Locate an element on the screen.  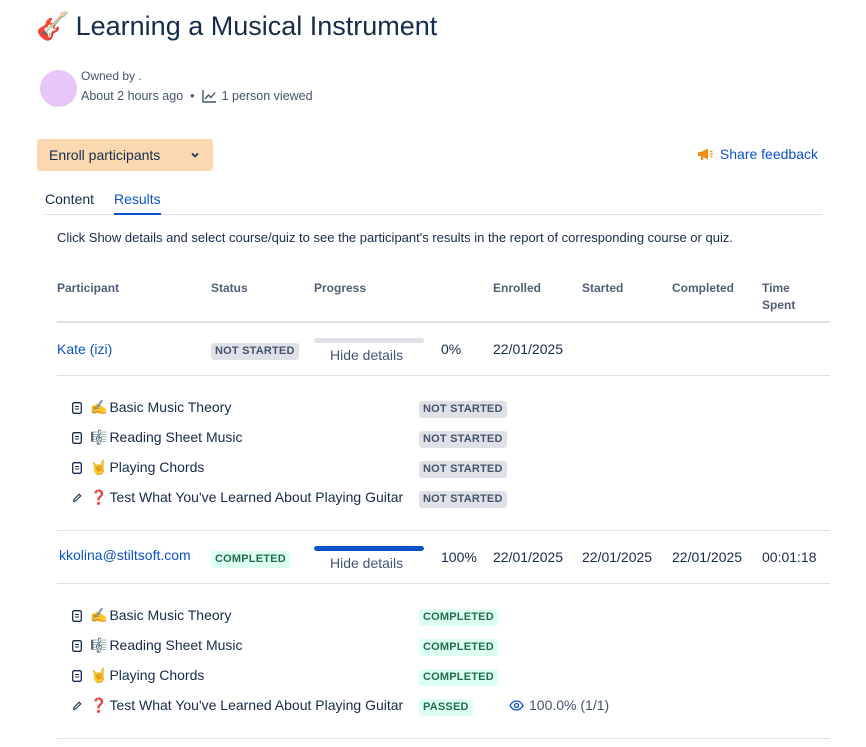
column-header-participant: Participant is located at coordinates (88, 288).